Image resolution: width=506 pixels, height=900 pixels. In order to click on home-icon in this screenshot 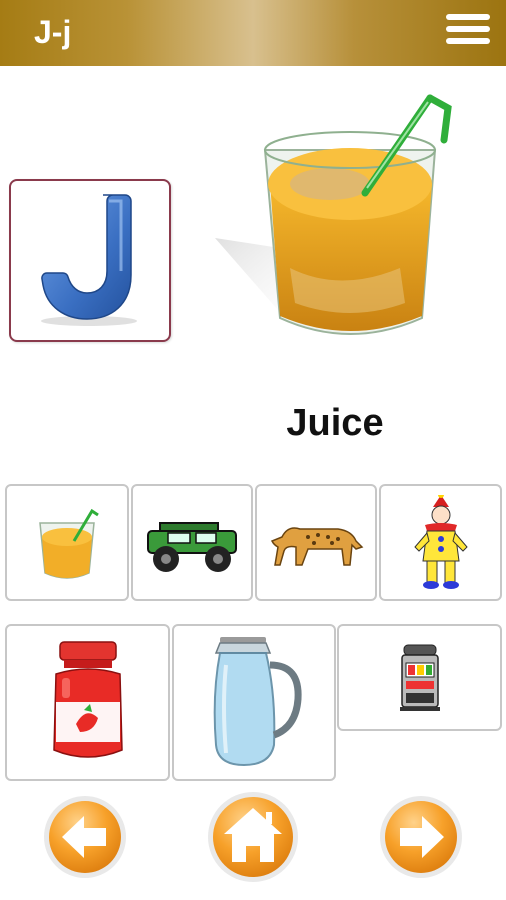, I will do `click(253, 837)`.